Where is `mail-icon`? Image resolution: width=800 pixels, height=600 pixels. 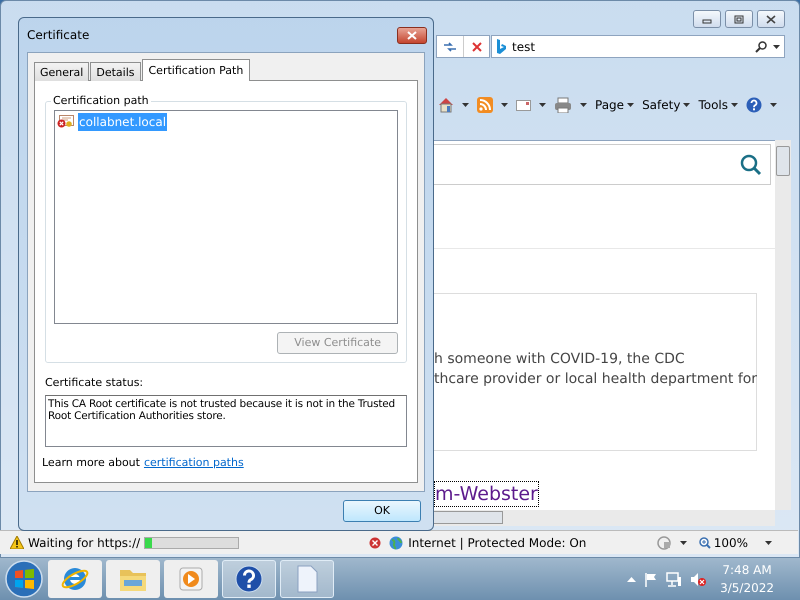
mail-icon is located at coordinates (523, 105).